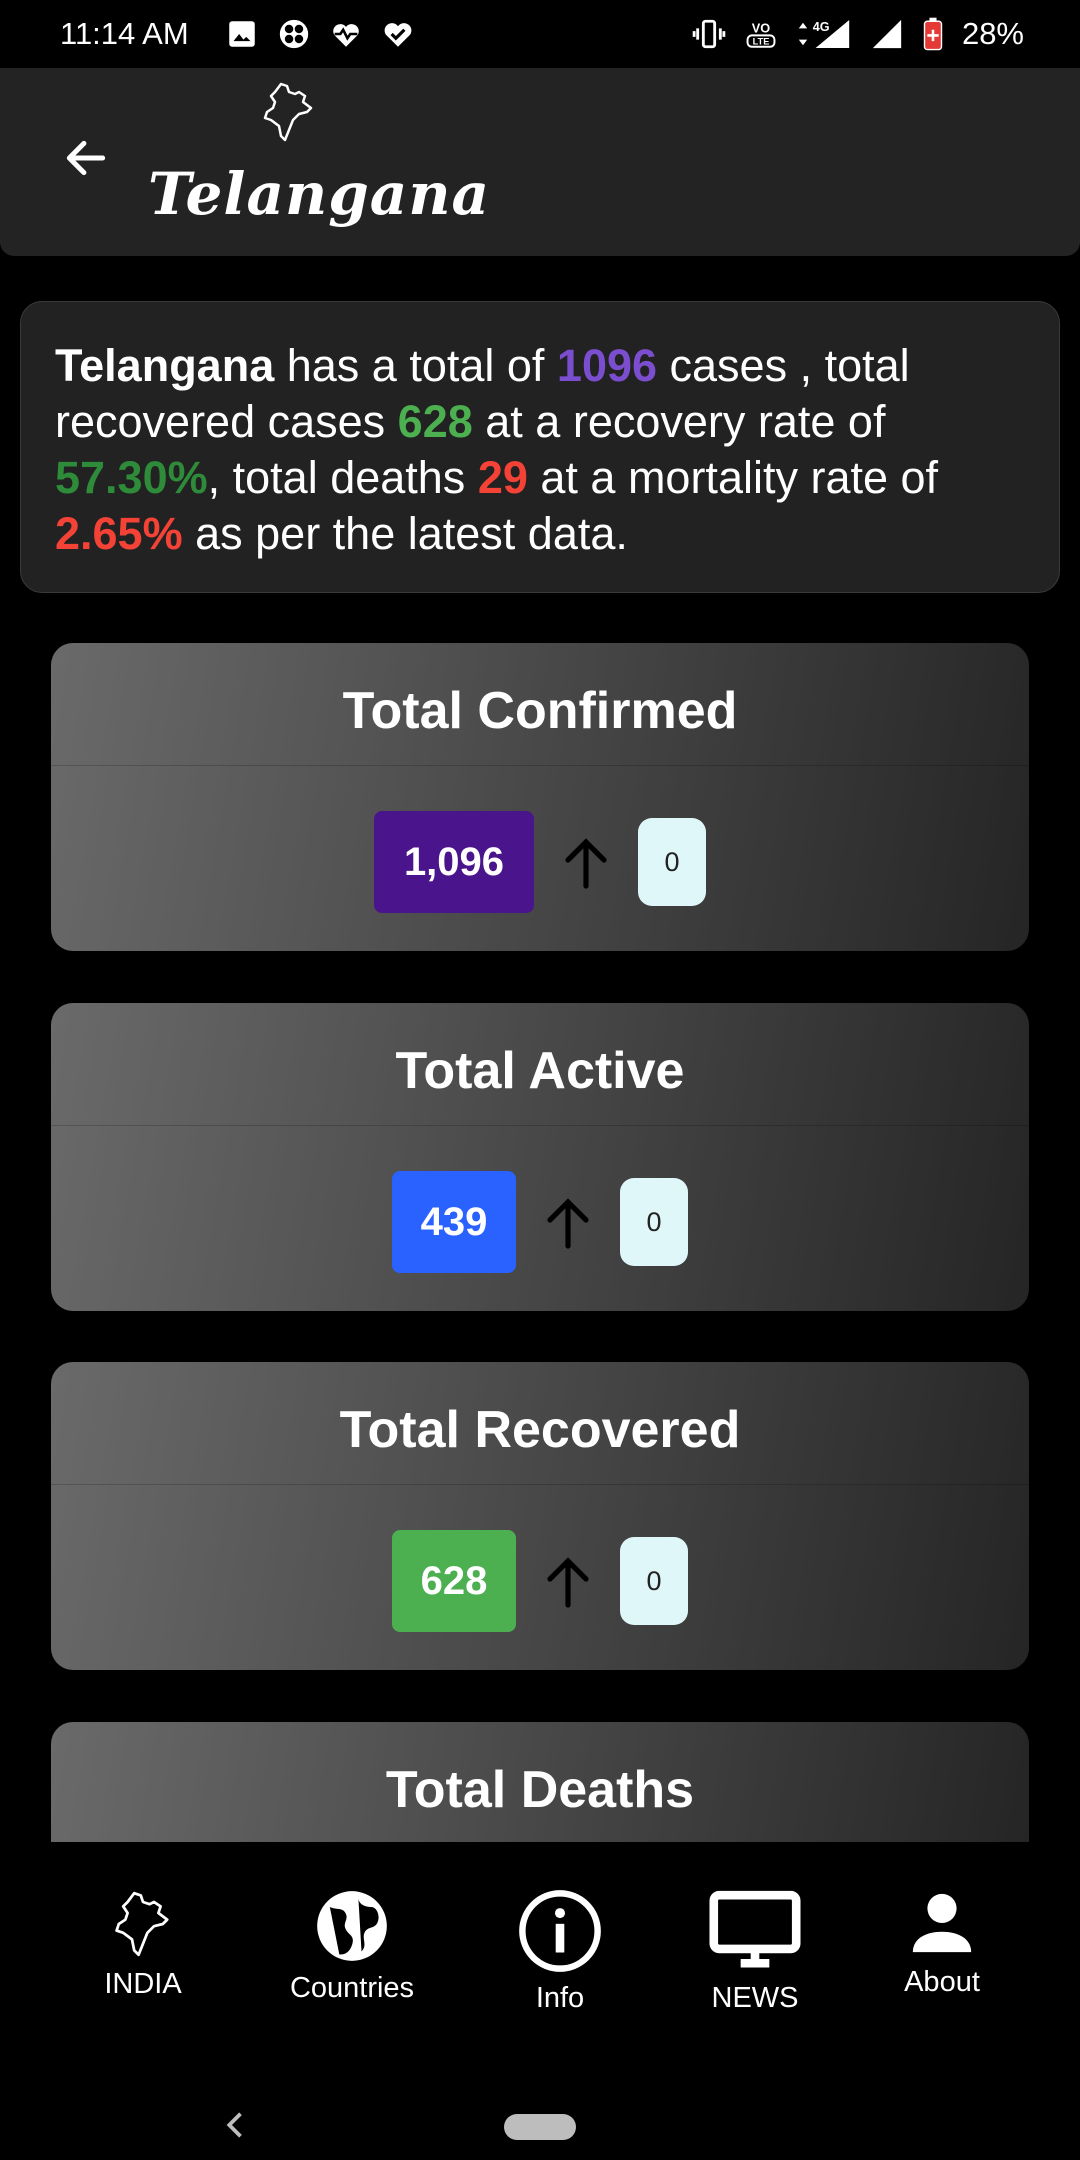 The image size is (1080, 2160). What do you see at coordinates (858, 34) in the screenshot?
I see `status-bar-right: VO LTE 4G 28%` at bounding box center [858, 34].